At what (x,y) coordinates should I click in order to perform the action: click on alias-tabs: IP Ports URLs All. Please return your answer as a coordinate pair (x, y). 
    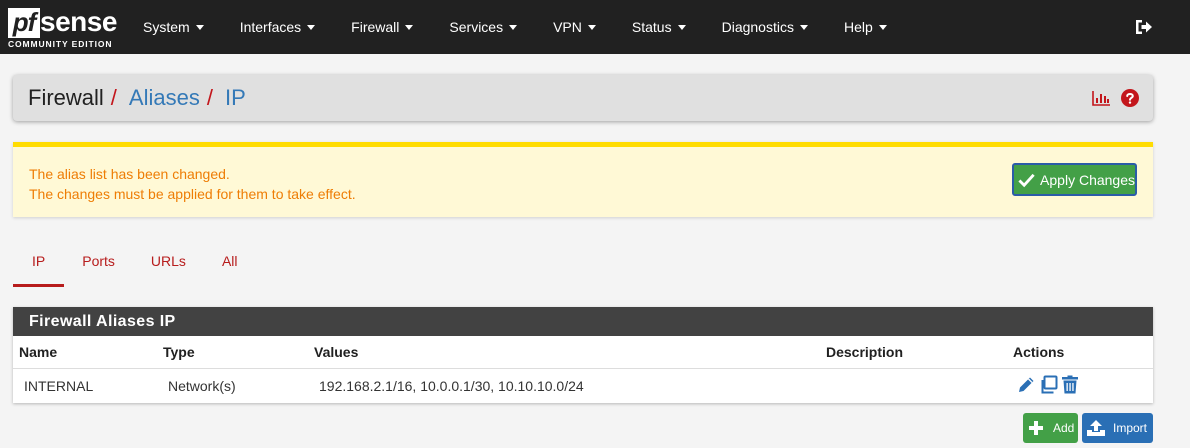
    Looking at the image, I should click on (134, 263).